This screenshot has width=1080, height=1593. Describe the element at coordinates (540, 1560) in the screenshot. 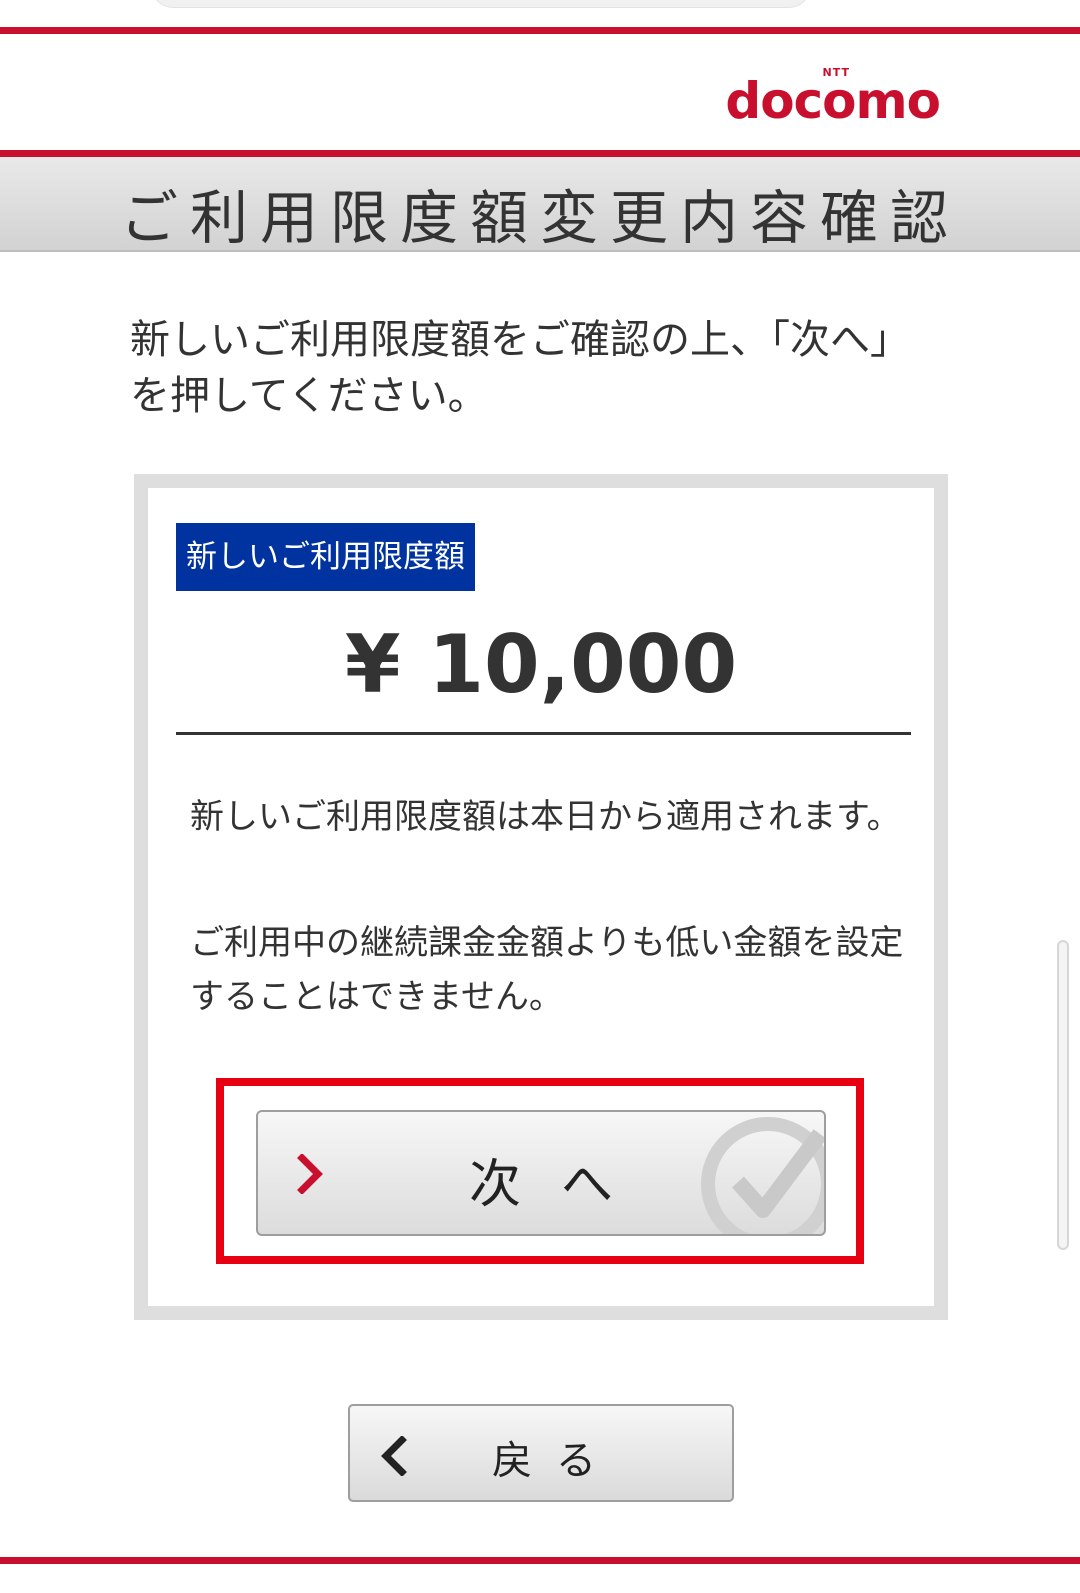

I see `bottom-accent-line` at that location.